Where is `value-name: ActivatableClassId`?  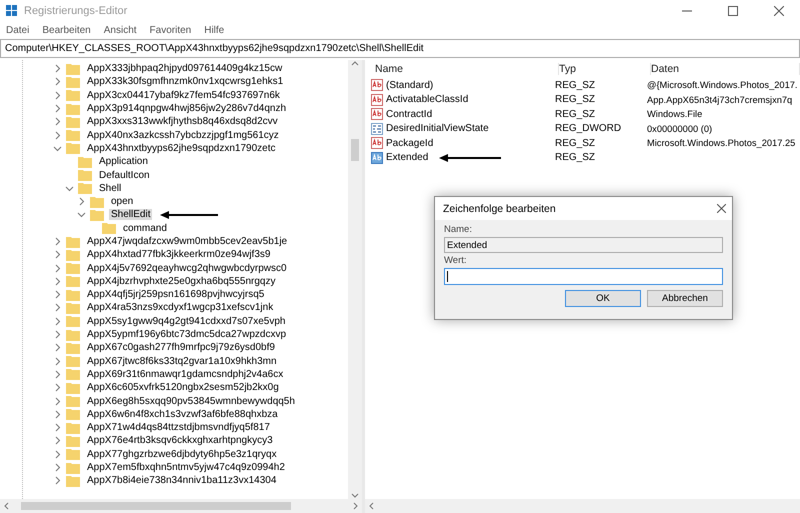 value-name: ActivatableClassId is located at coordinates (427, 100).